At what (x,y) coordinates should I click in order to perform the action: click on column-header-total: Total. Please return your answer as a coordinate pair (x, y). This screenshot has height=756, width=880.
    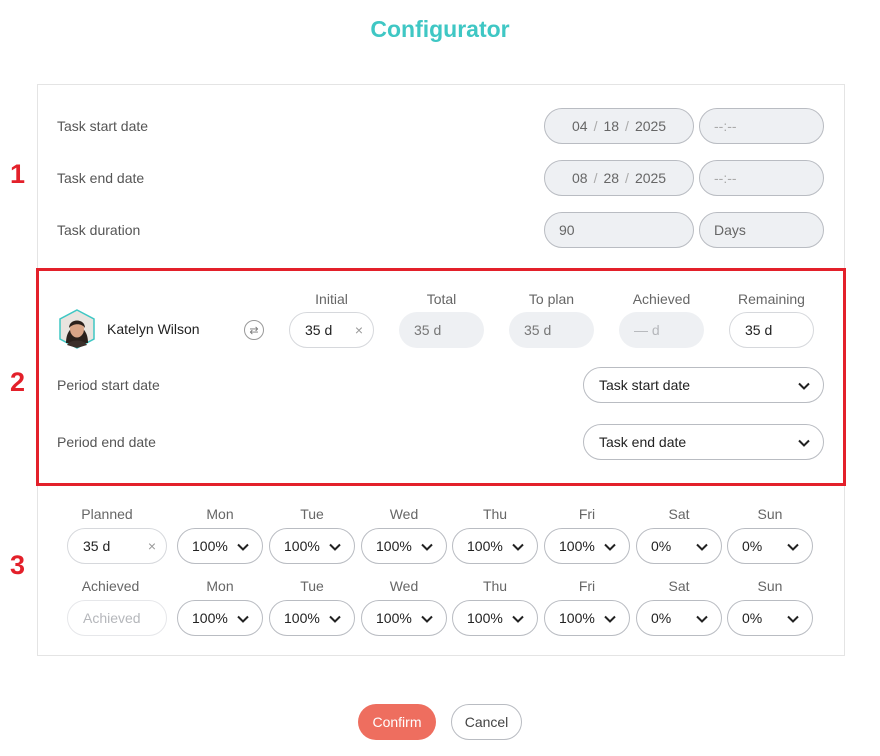
    Looking at the image, I should click on (441, 299).